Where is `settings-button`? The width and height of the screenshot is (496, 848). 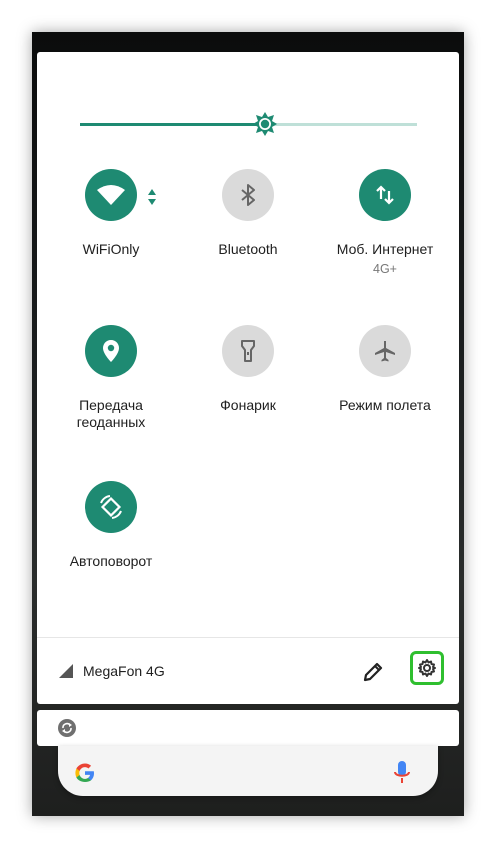 settings-button is located at coordinates (427, 668).